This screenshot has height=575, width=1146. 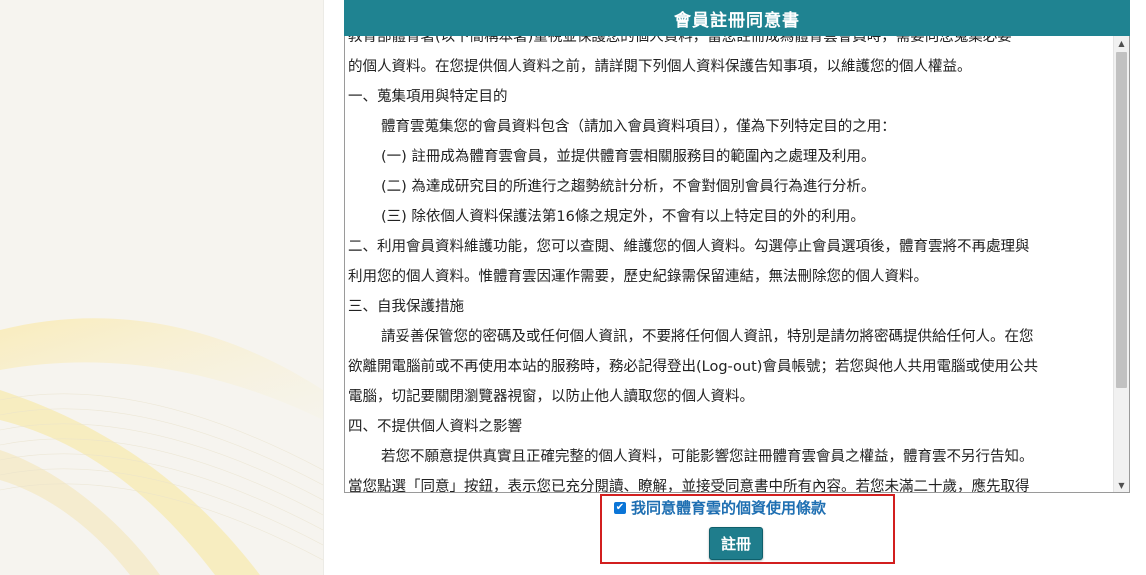 I want to click on terms-line: (一) 註冊成為體育雲會員，並提供體育雲相關服務目的範圍內之處理及利用。, so click(x=628, y=157).